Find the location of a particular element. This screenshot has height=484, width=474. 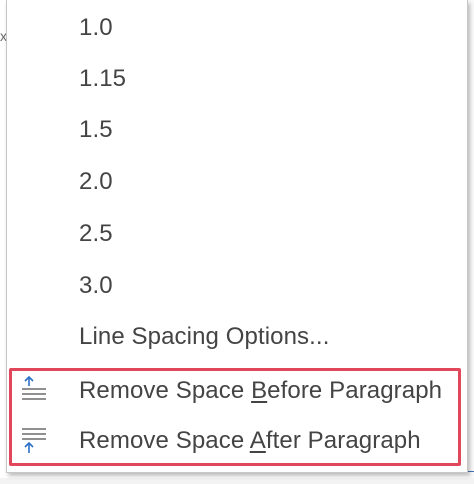

menu-item-spacing-2-0: 2.0 is located at coordinates (237, 182).